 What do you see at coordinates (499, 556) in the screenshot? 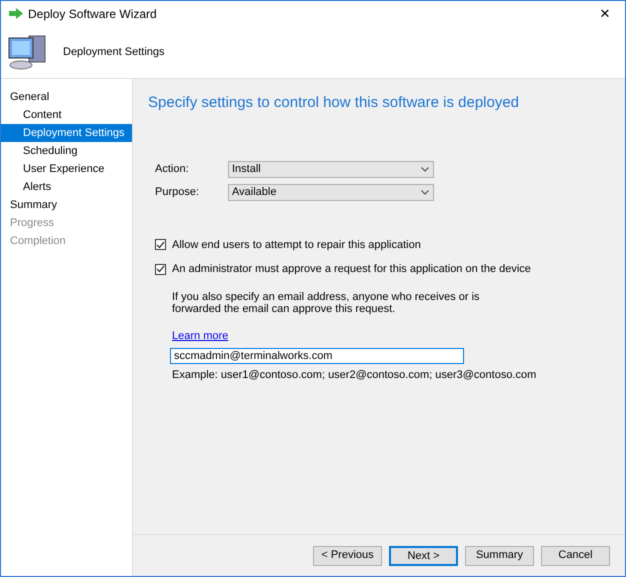
I see `wizard-button: Summary` at bounding box center [499, 556].